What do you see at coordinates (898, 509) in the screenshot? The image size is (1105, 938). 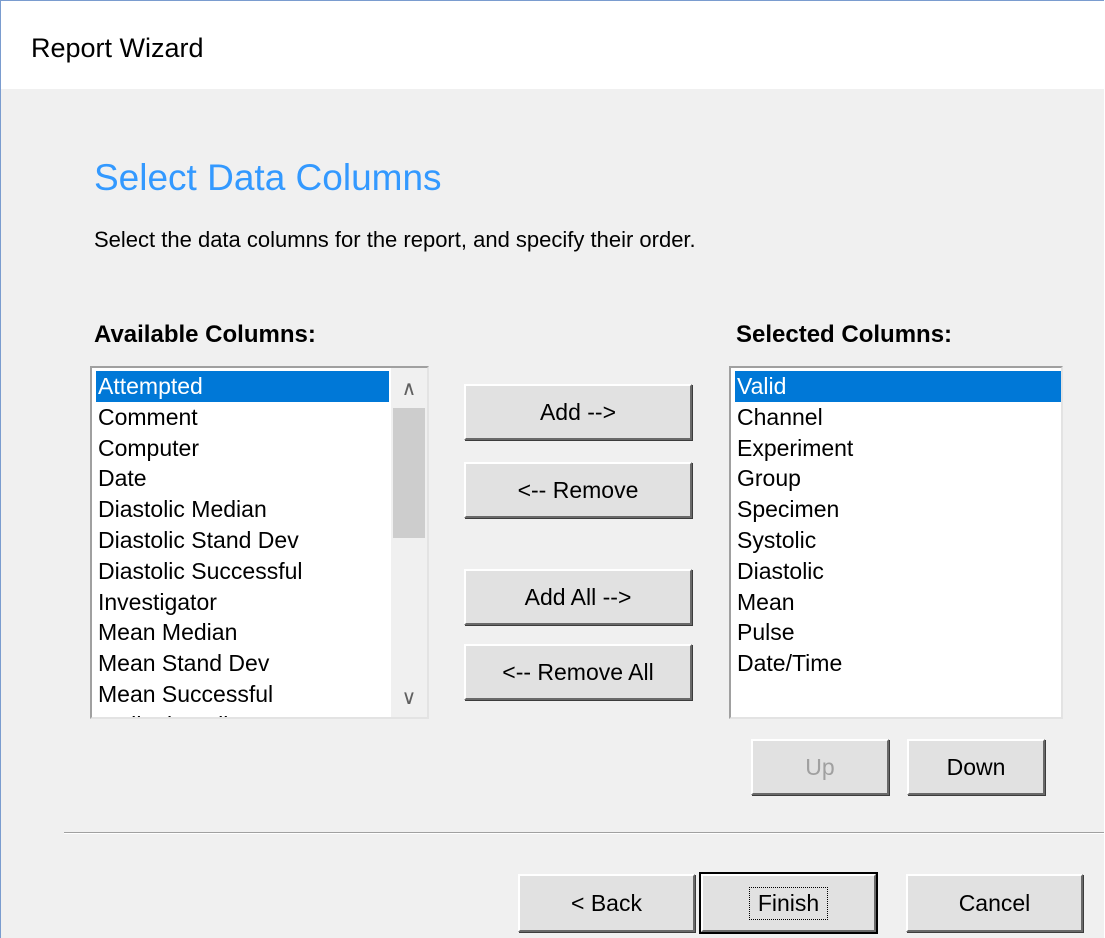 I see `selected-column-item: Specimen` at bounding box center [898, 509].